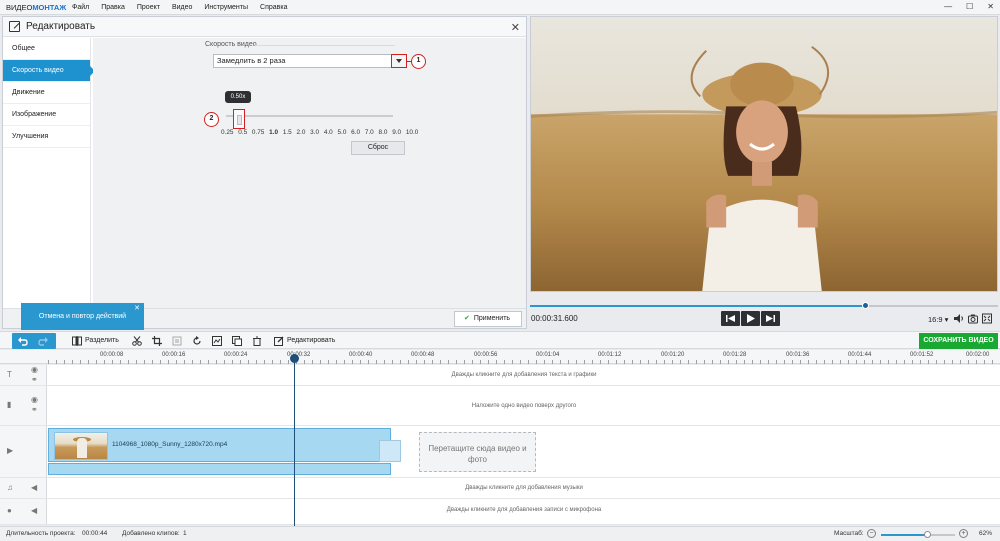  I want to click on maximize-icon: ☐, so click(969, 6).